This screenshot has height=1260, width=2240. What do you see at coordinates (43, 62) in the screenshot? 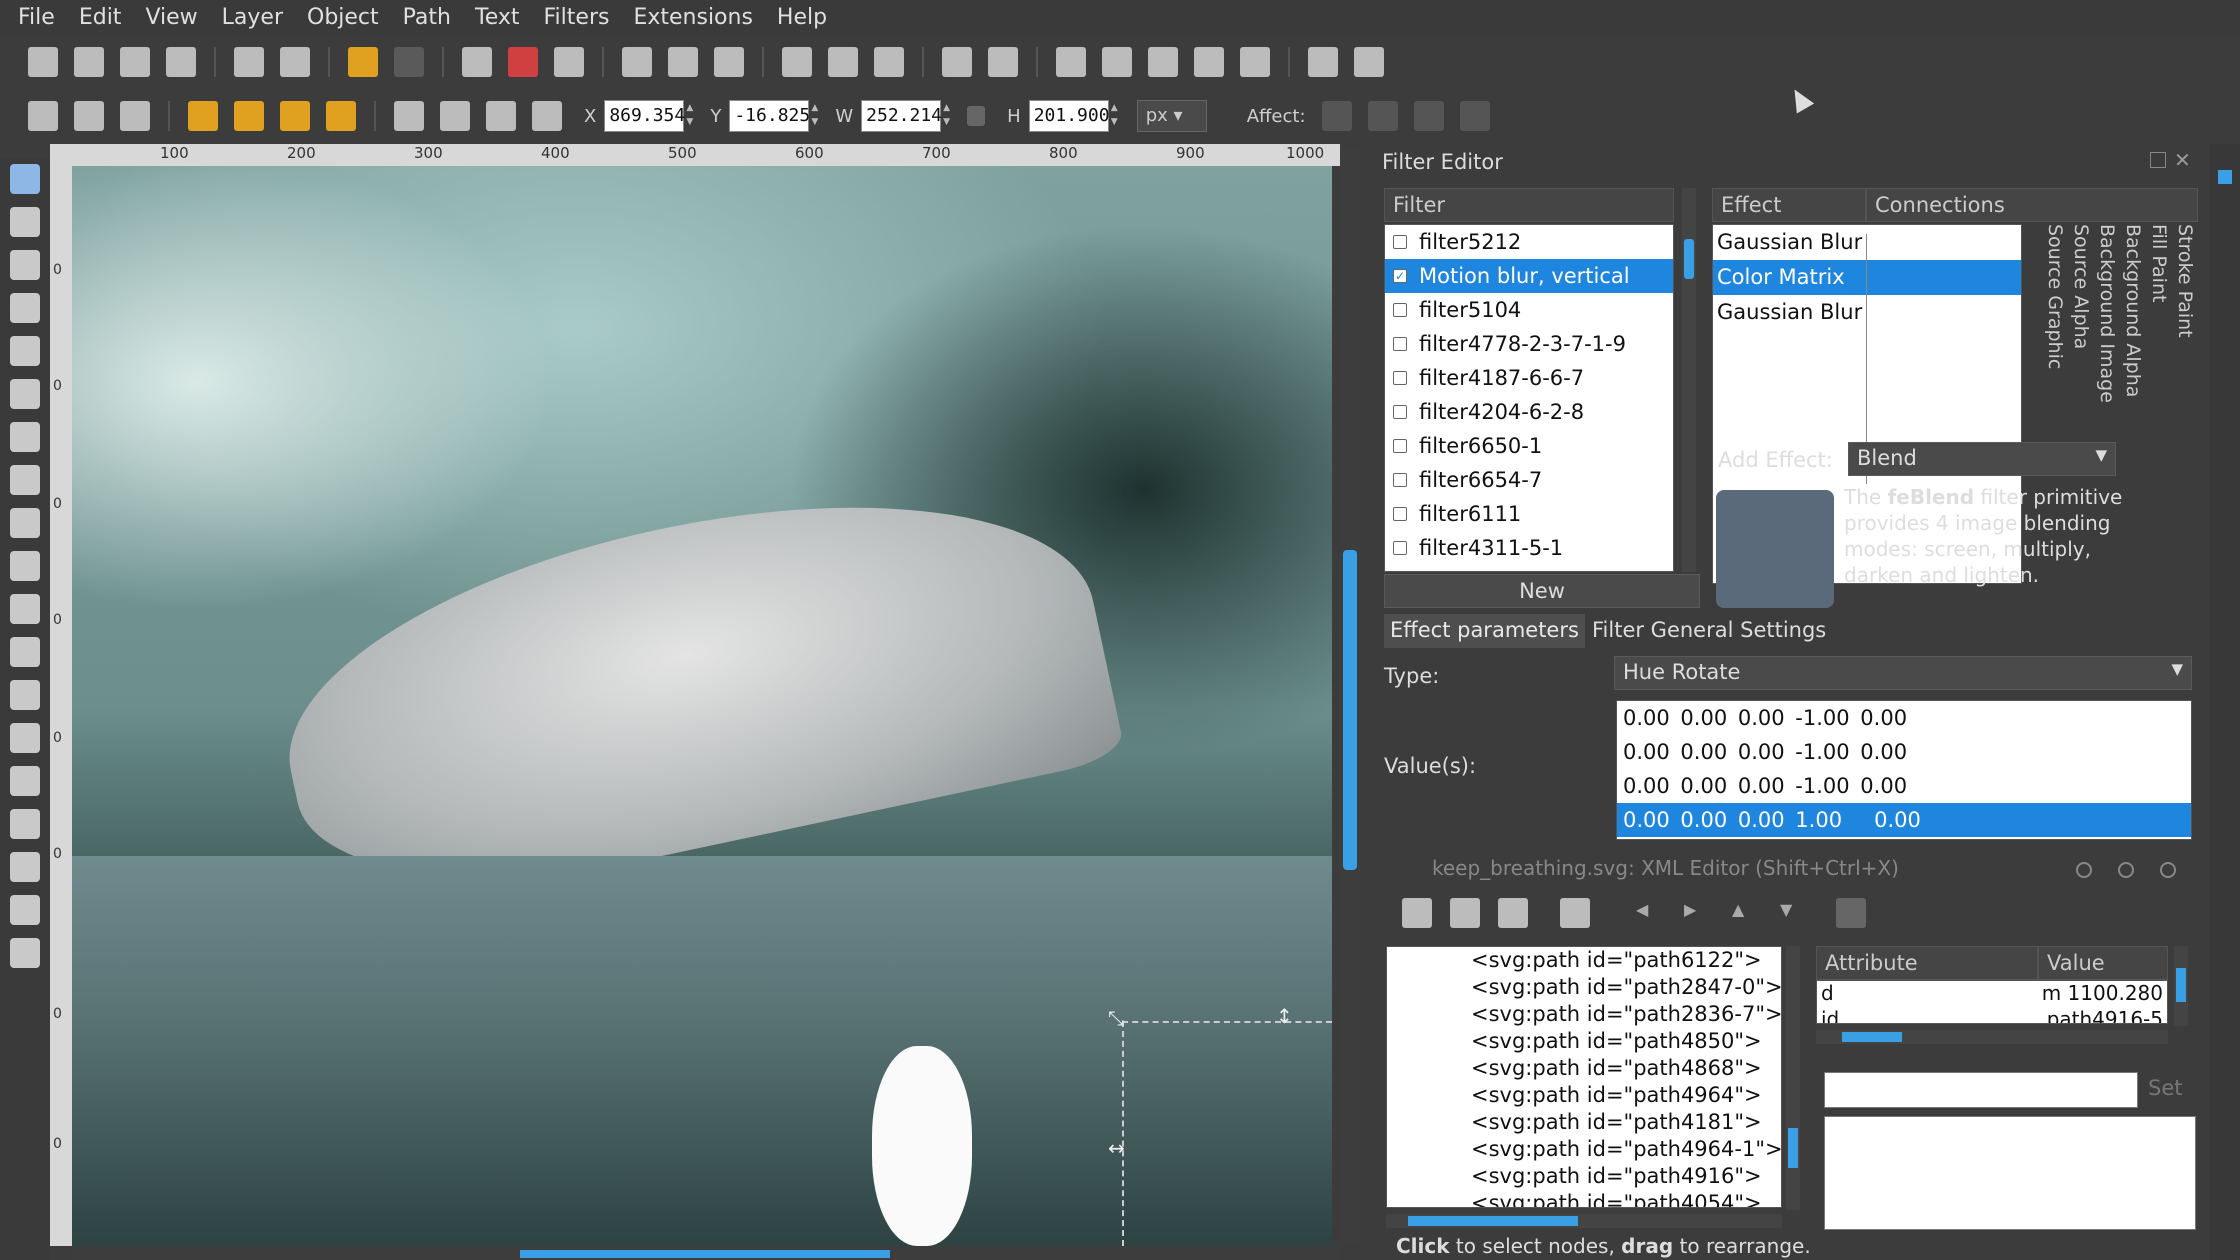
I see `new-document-icon` at bounding box center [43, 62].